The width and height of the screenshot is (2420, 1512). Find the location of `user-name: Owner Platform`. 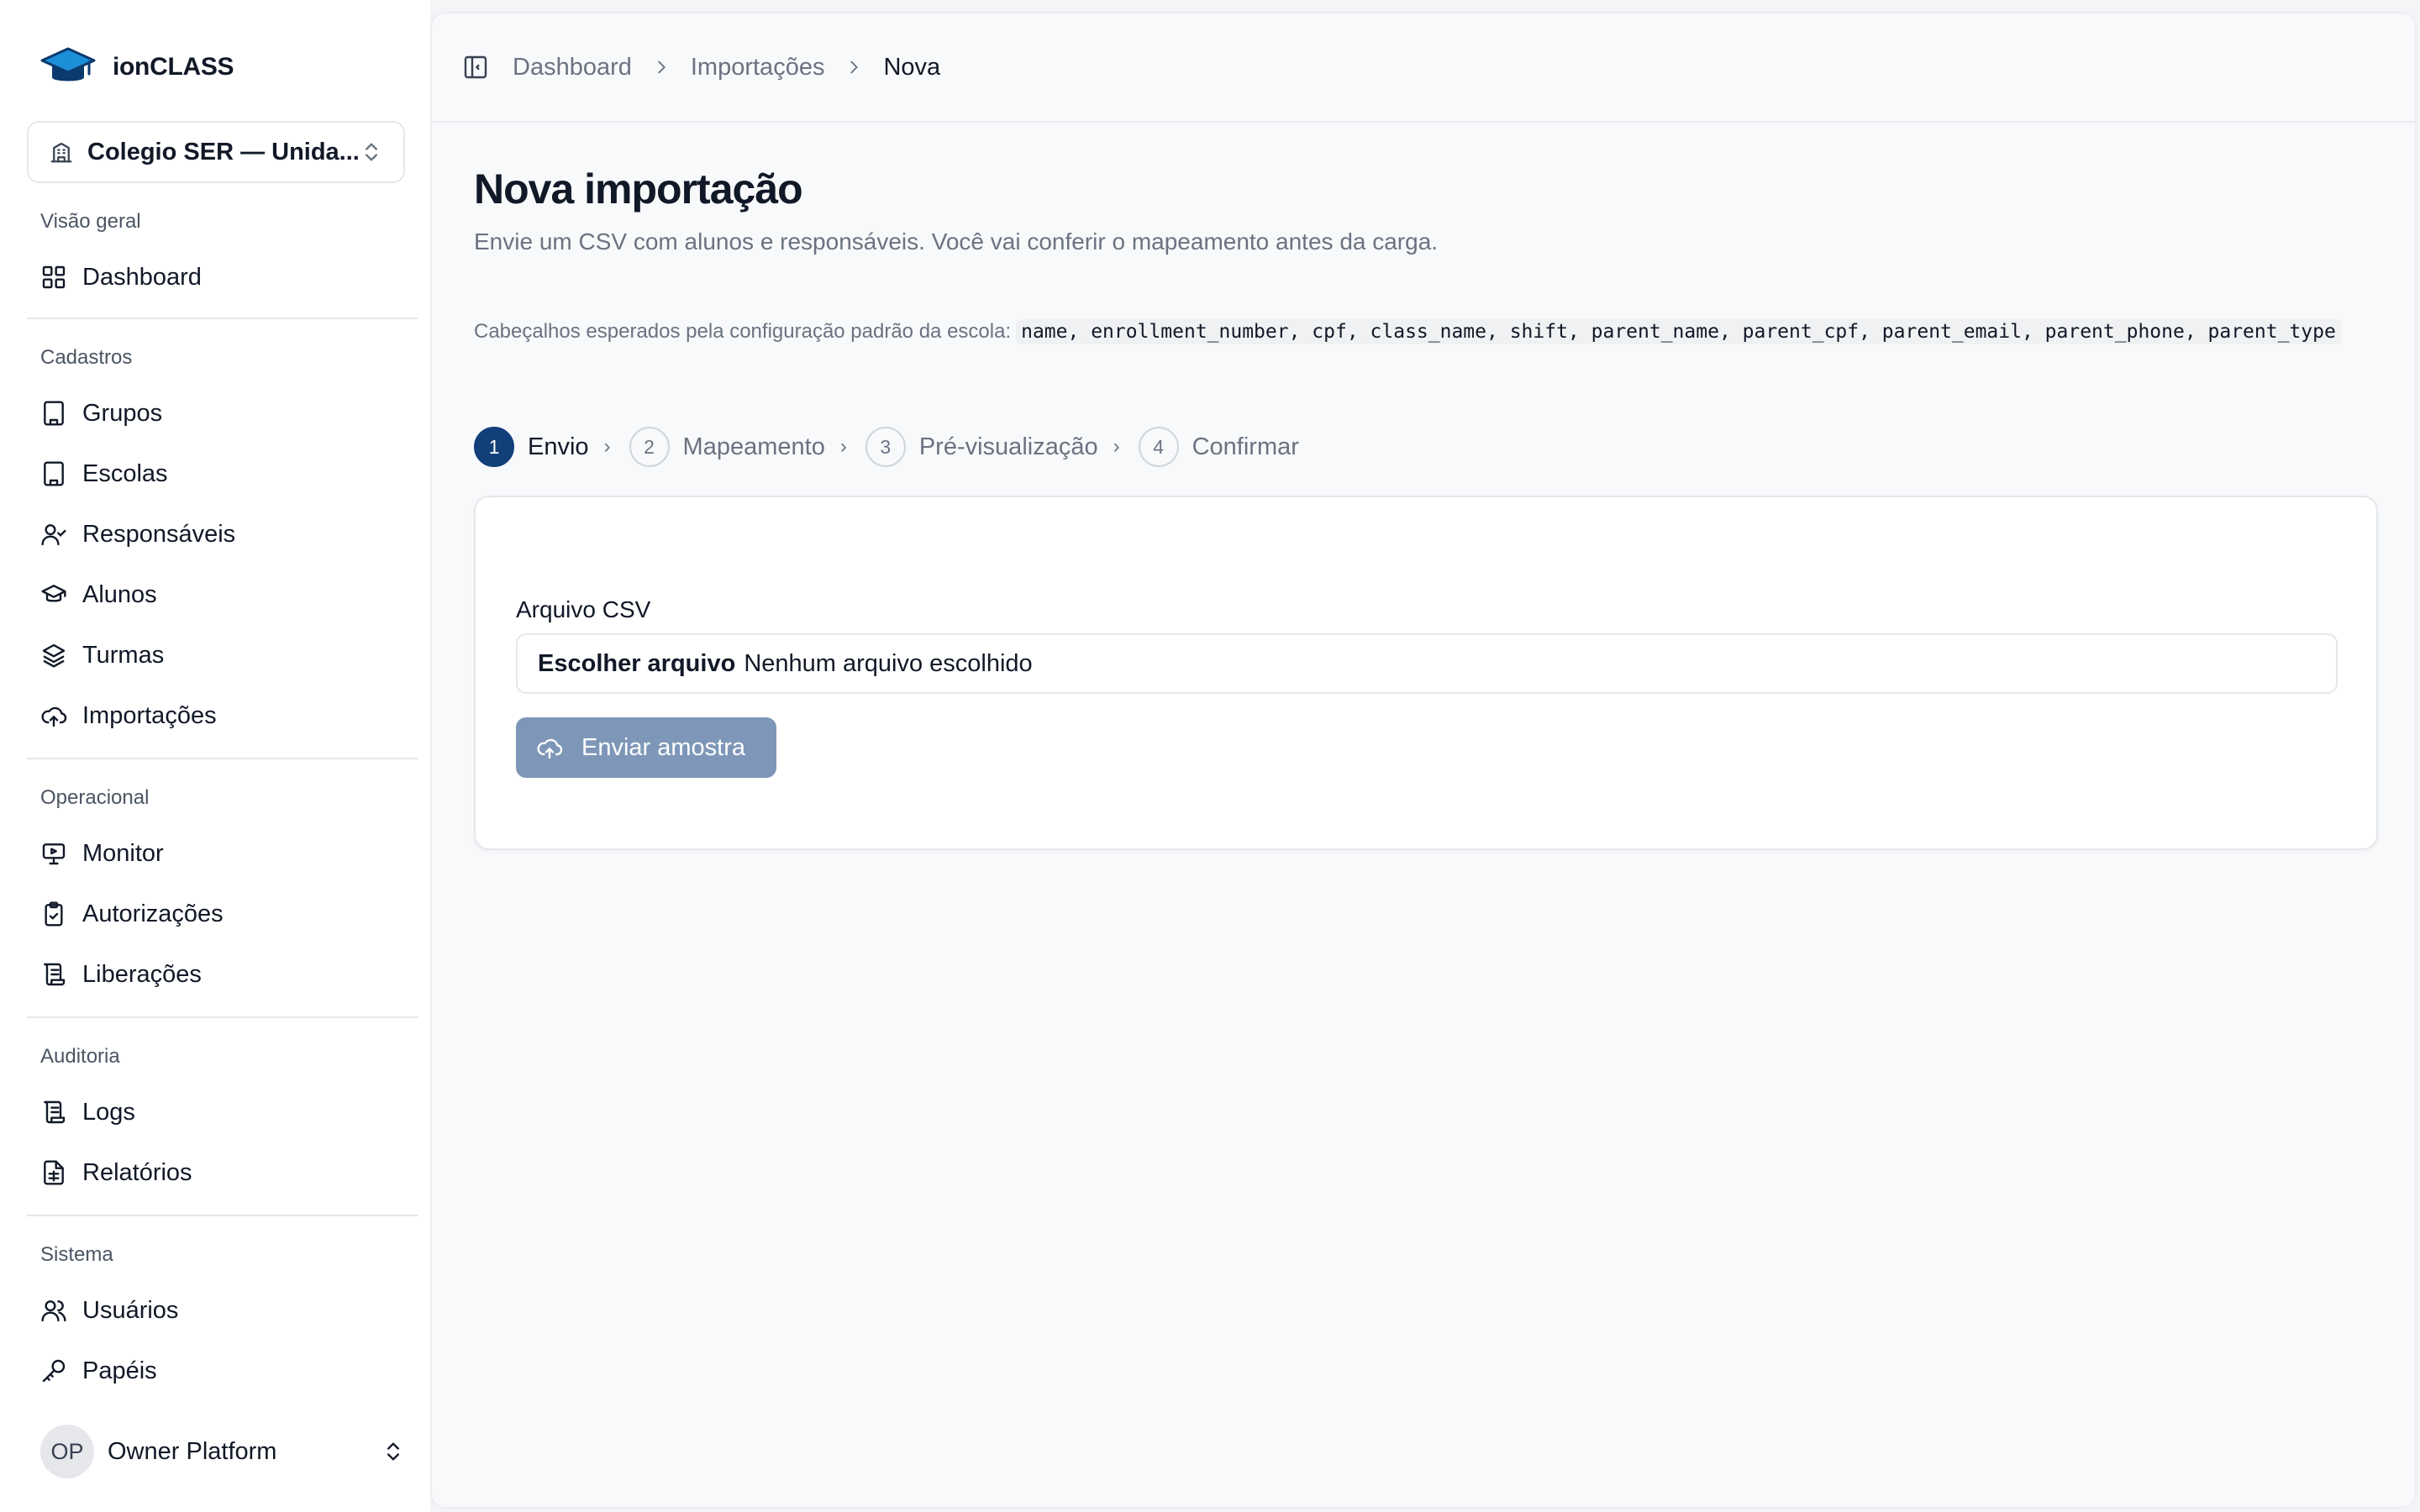

user-name: Owner Platform is located at coordinates (192, 1451).